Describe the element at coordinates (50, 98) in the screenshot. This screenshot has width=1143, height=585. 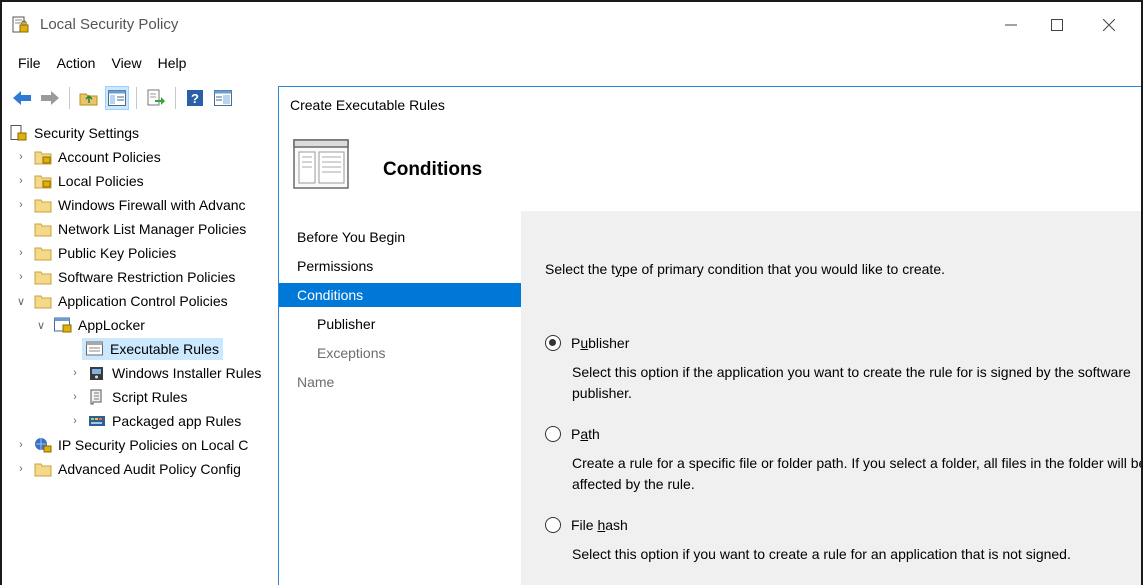
I see `forward-button` at that location.